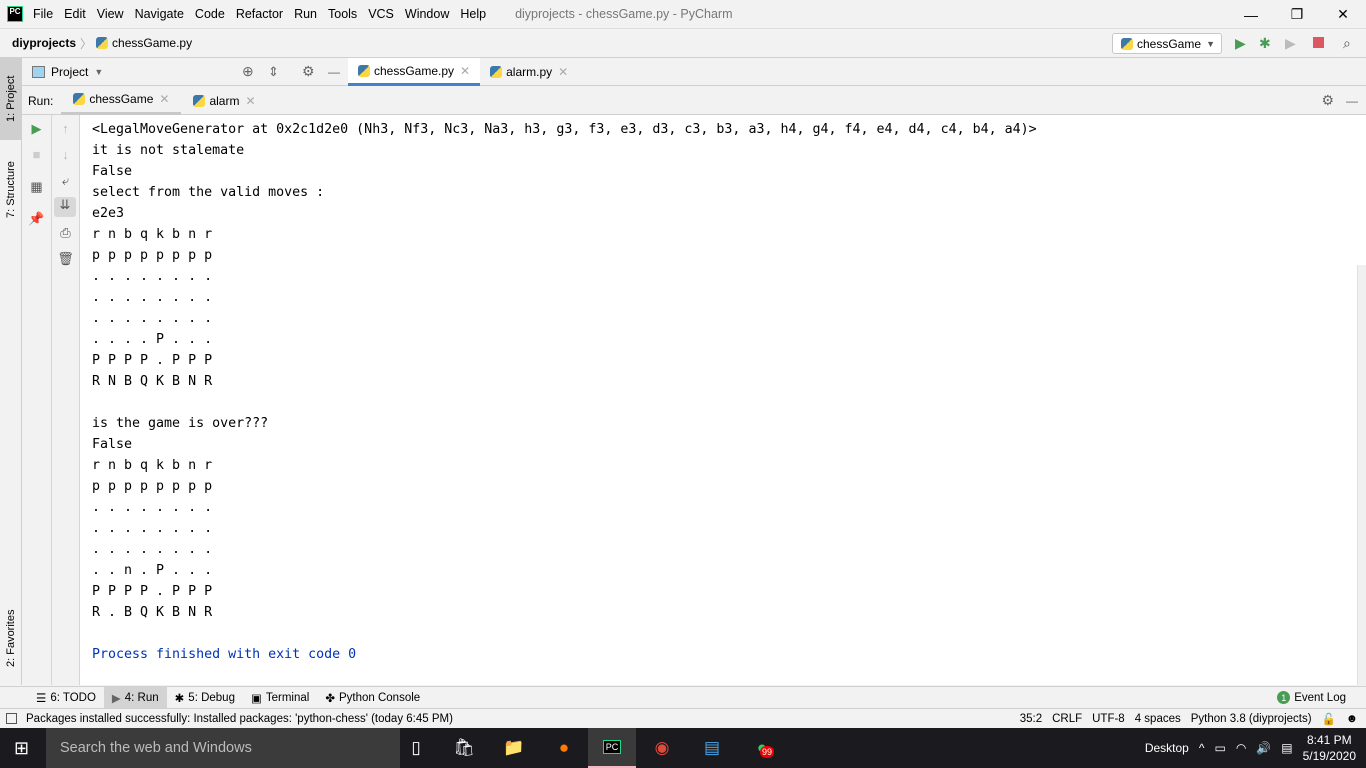 The height and width of the screenshot is (768, 1366). Describe the element at coordinates (1108, 719) in the screenshot. I see `file-encoding: UTF-8` at that location.